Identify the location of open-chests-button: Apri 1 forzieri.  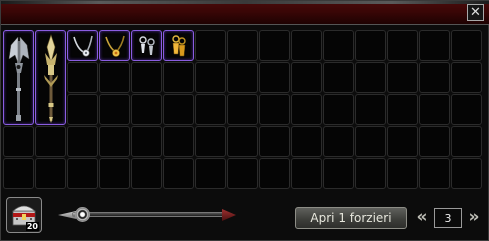
(351, 218).